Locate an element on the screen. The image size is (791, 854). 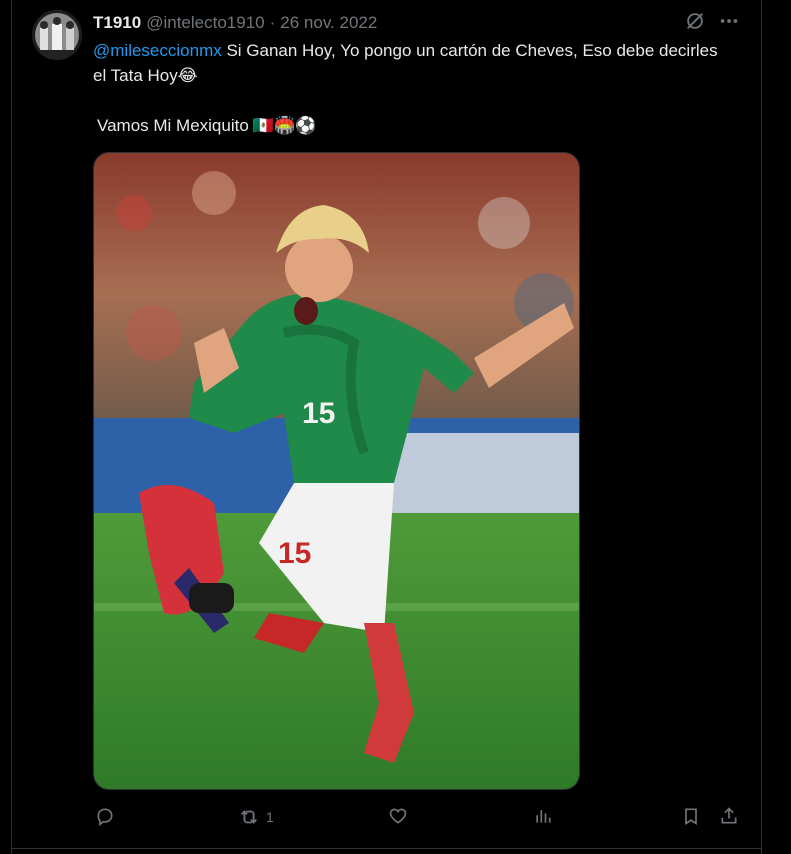
views-button is located at coordinates (543, 816).